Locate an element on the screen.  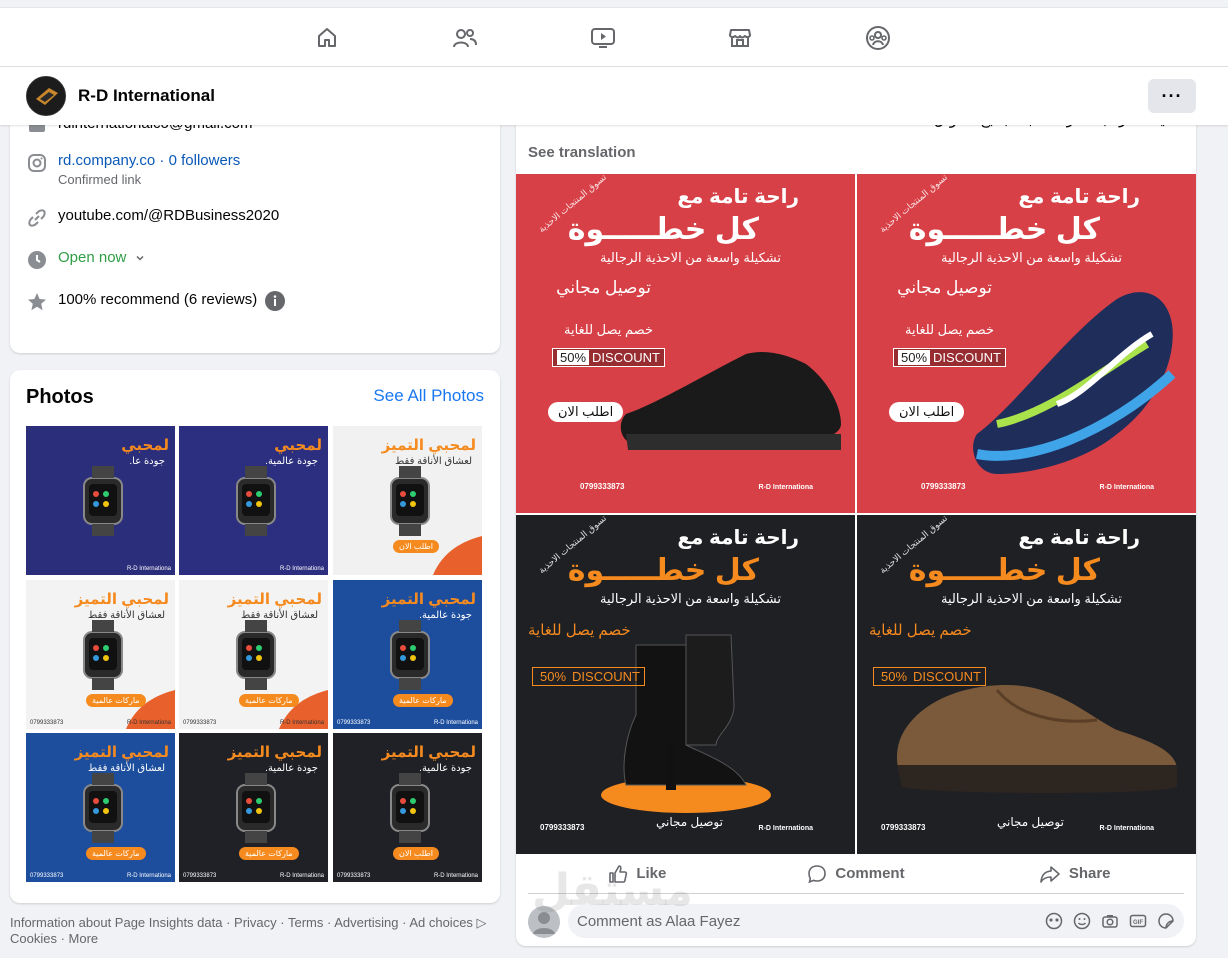
ad-brand: R-D Internationa is located at coordinates (785, 487).